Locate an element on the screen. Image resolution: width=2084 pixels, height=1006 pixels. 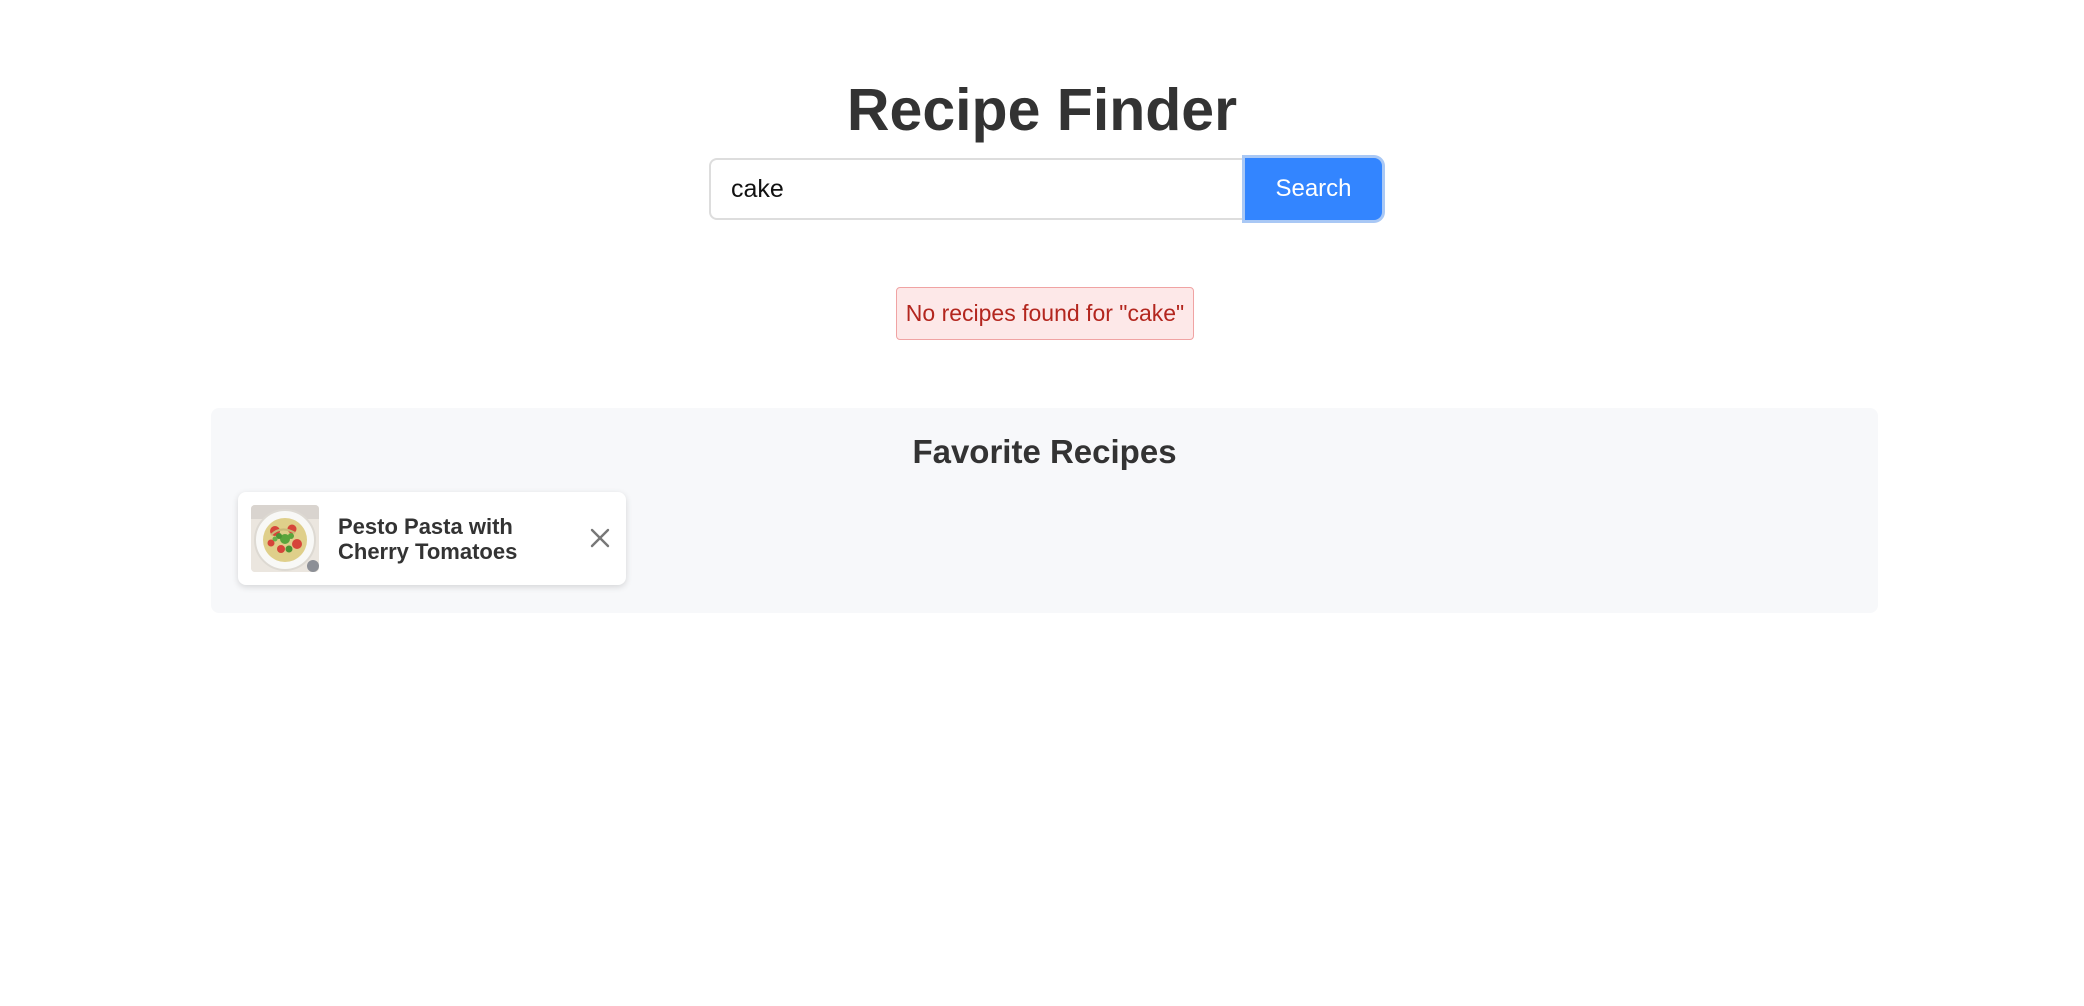
page-title: Recipe Finder is located at coordinates (1042, 110).